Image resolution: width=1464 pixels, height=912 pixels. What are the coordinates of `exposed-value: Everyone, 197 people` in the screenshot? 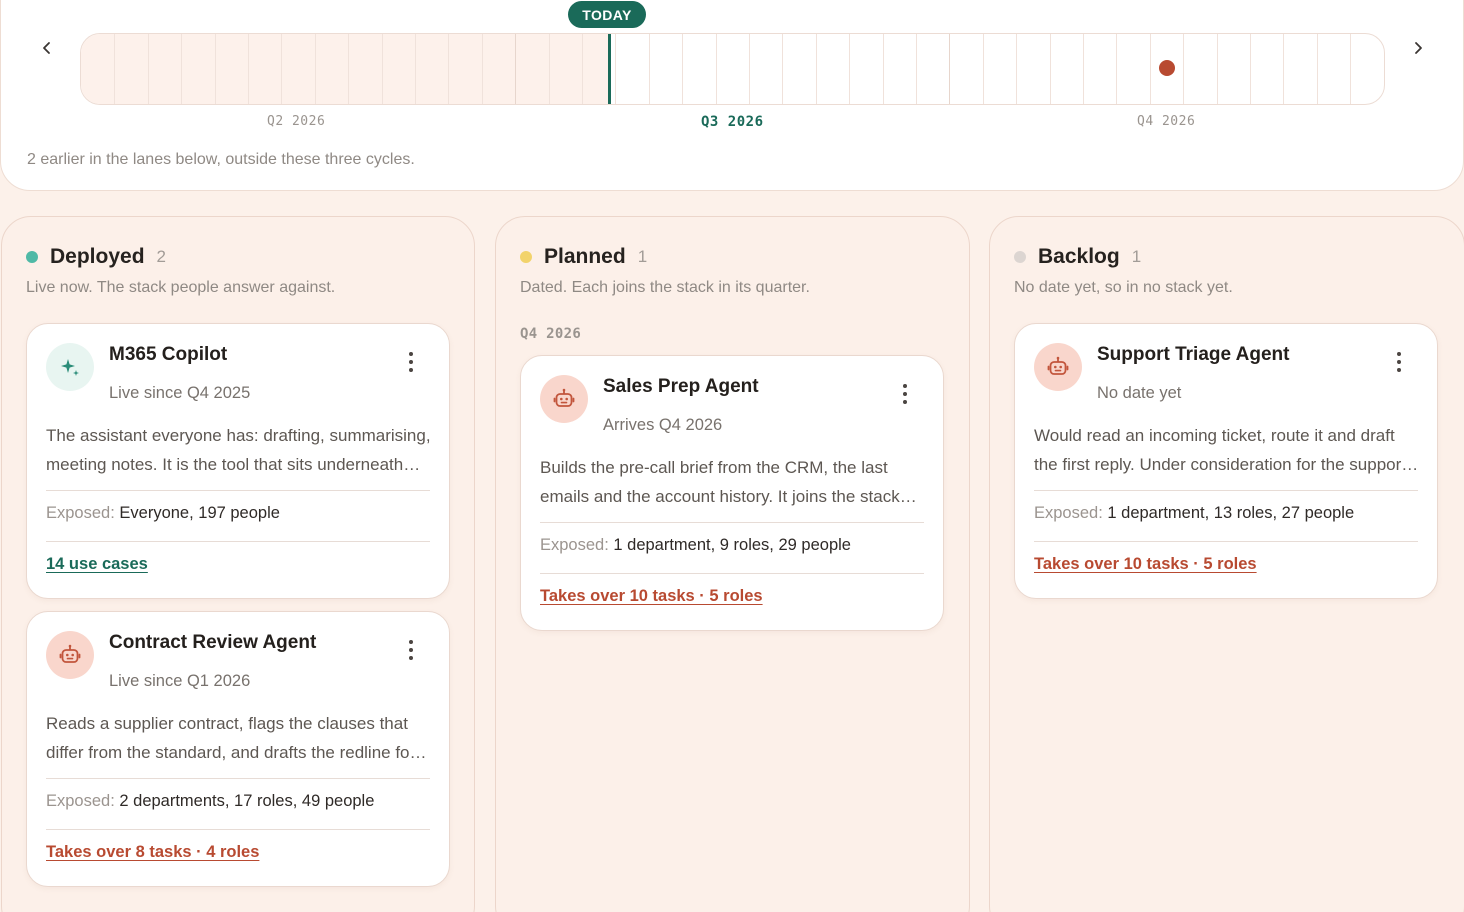 It's located at (199, 513).